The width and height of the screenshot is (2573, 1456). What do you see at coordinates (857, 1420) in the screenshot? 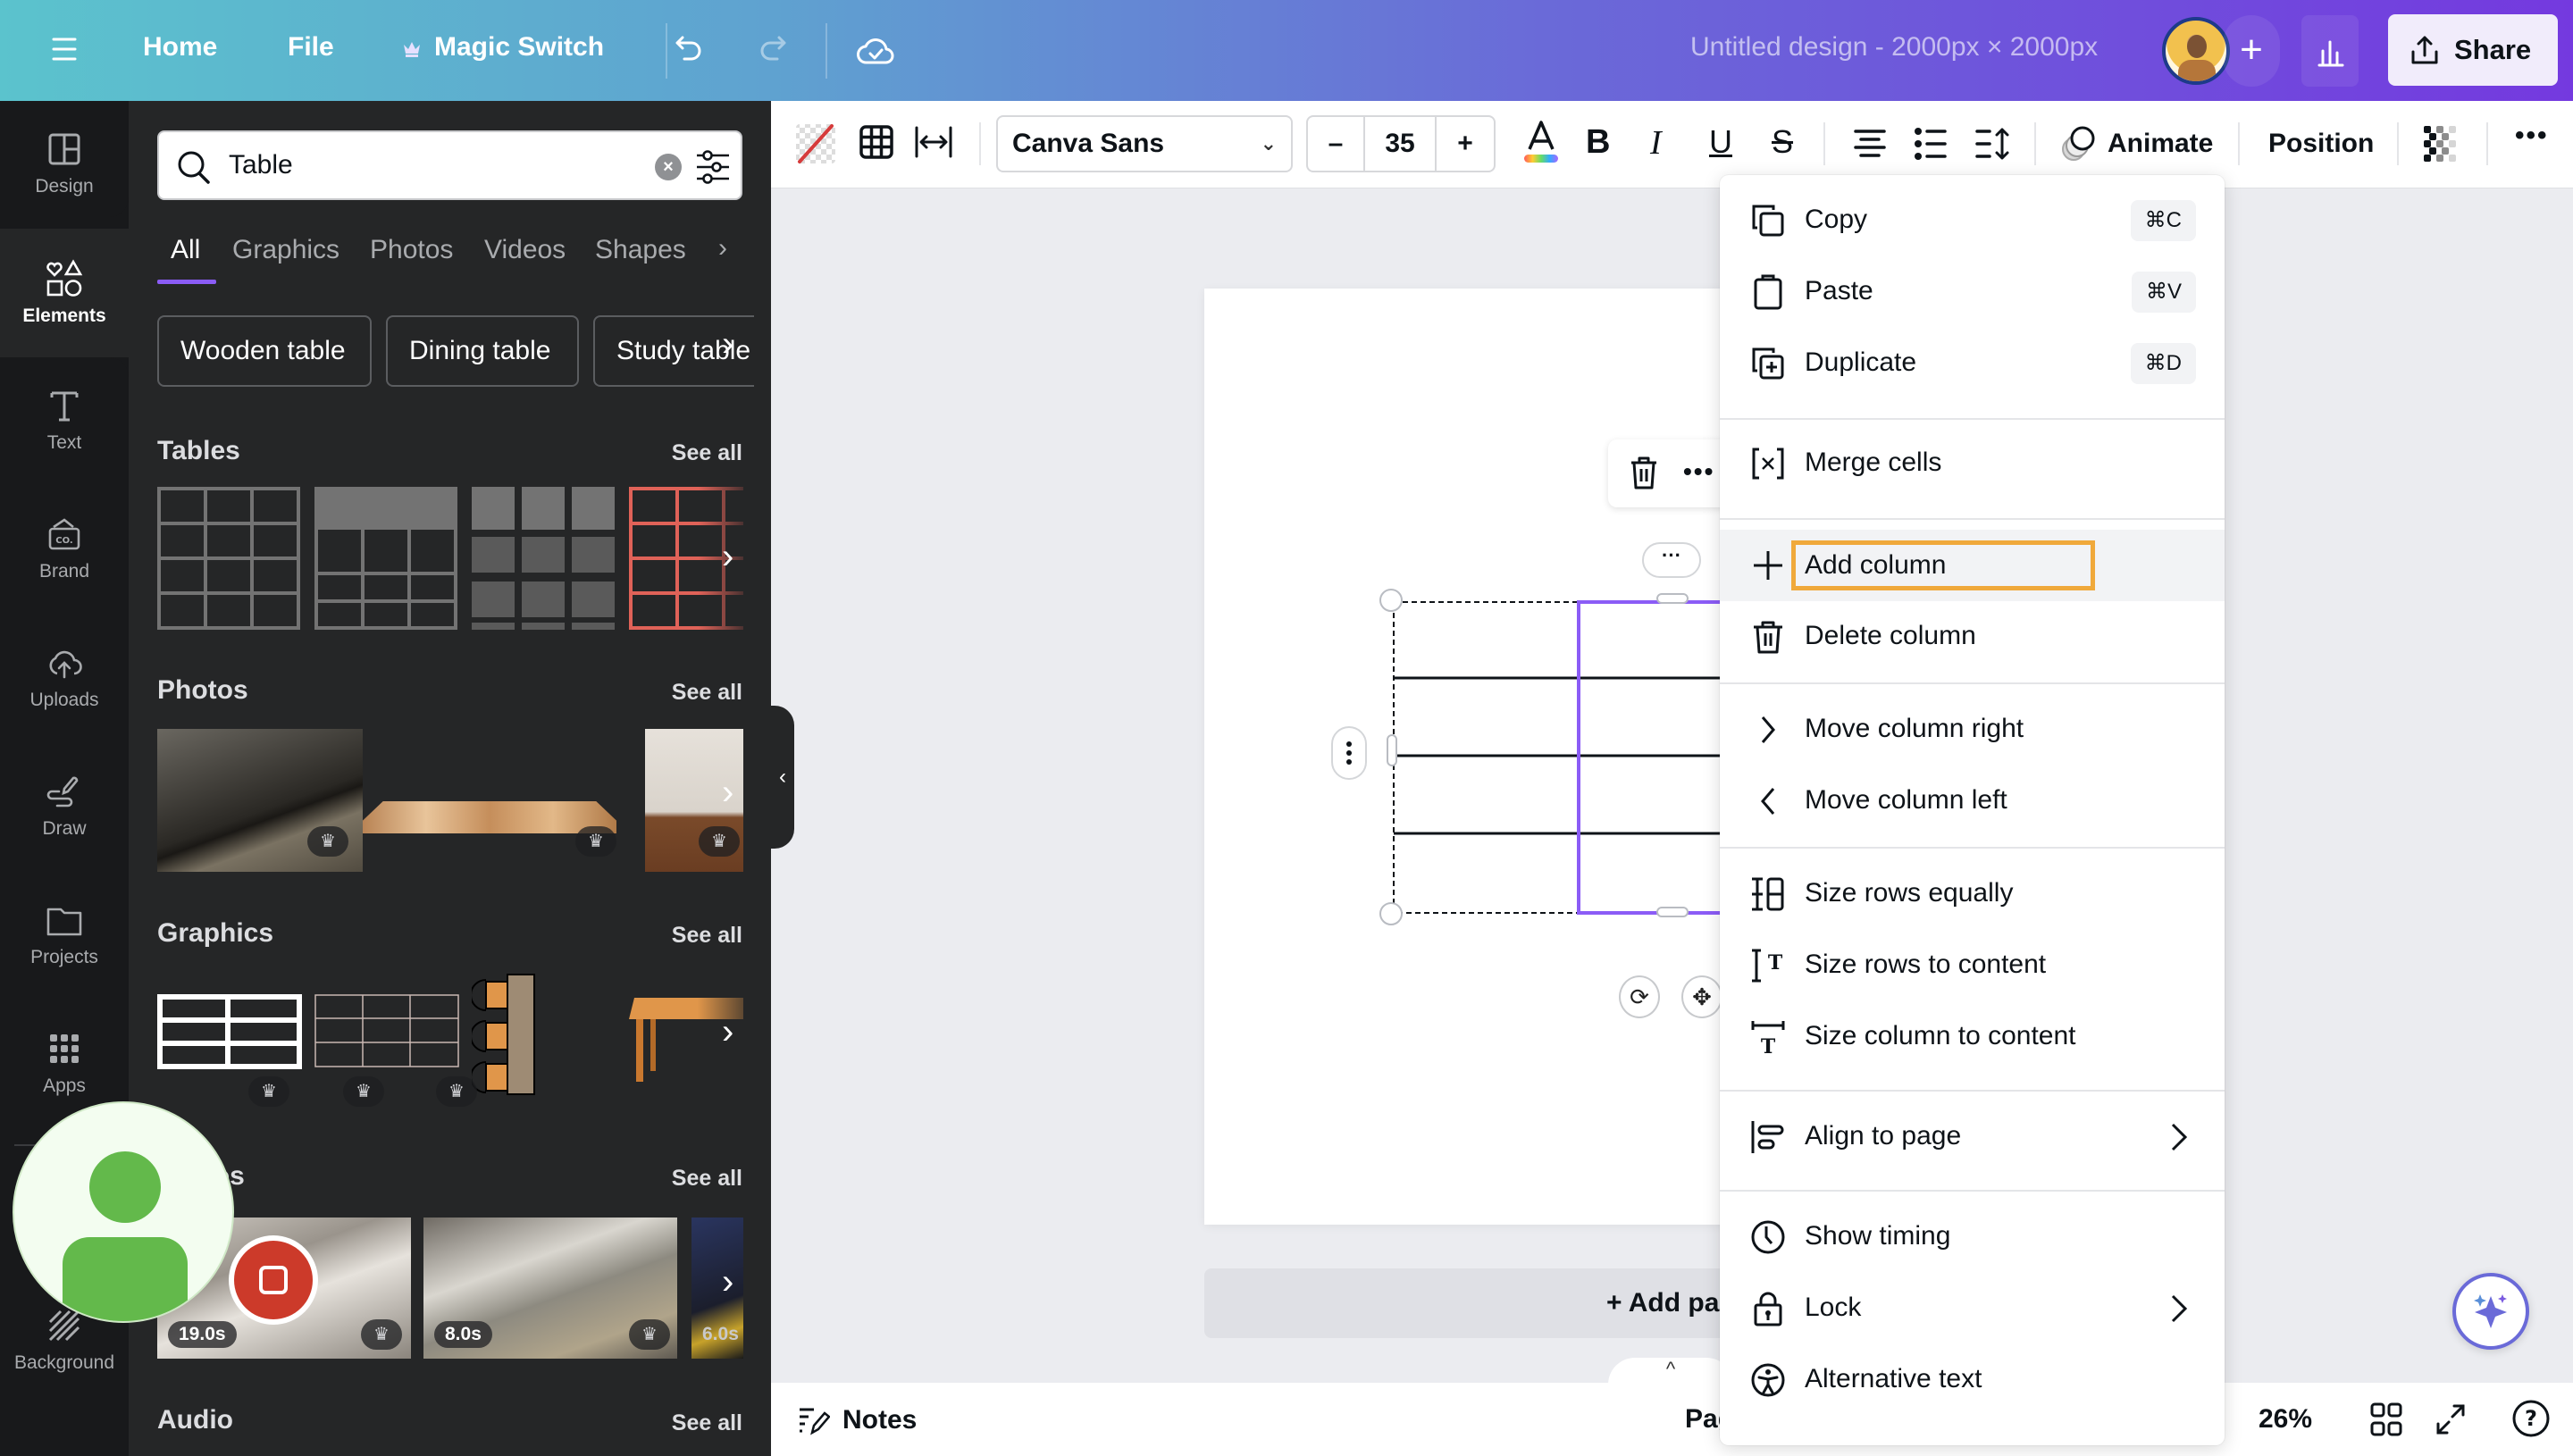
I see `notes-button: Notes` at bounding box center [857, 1420].